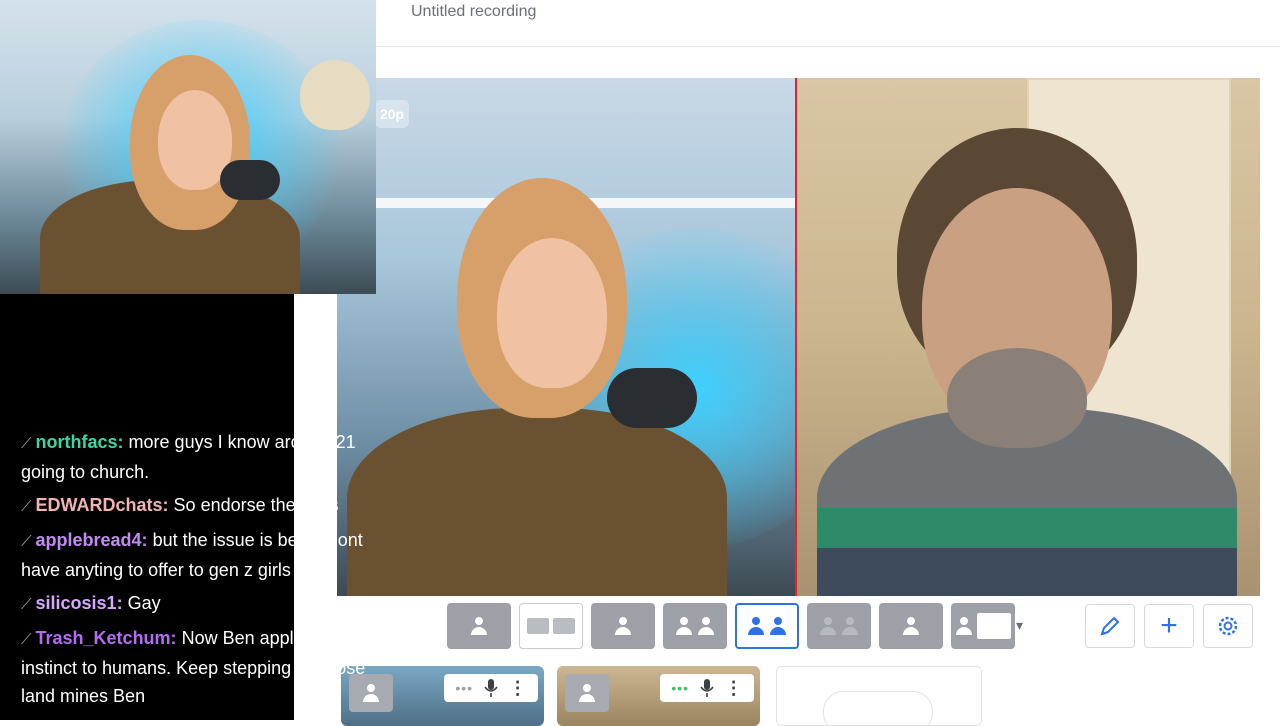 This screenshot has height=726, width=1280. I want to click on edit-button, so click(1110, 626).